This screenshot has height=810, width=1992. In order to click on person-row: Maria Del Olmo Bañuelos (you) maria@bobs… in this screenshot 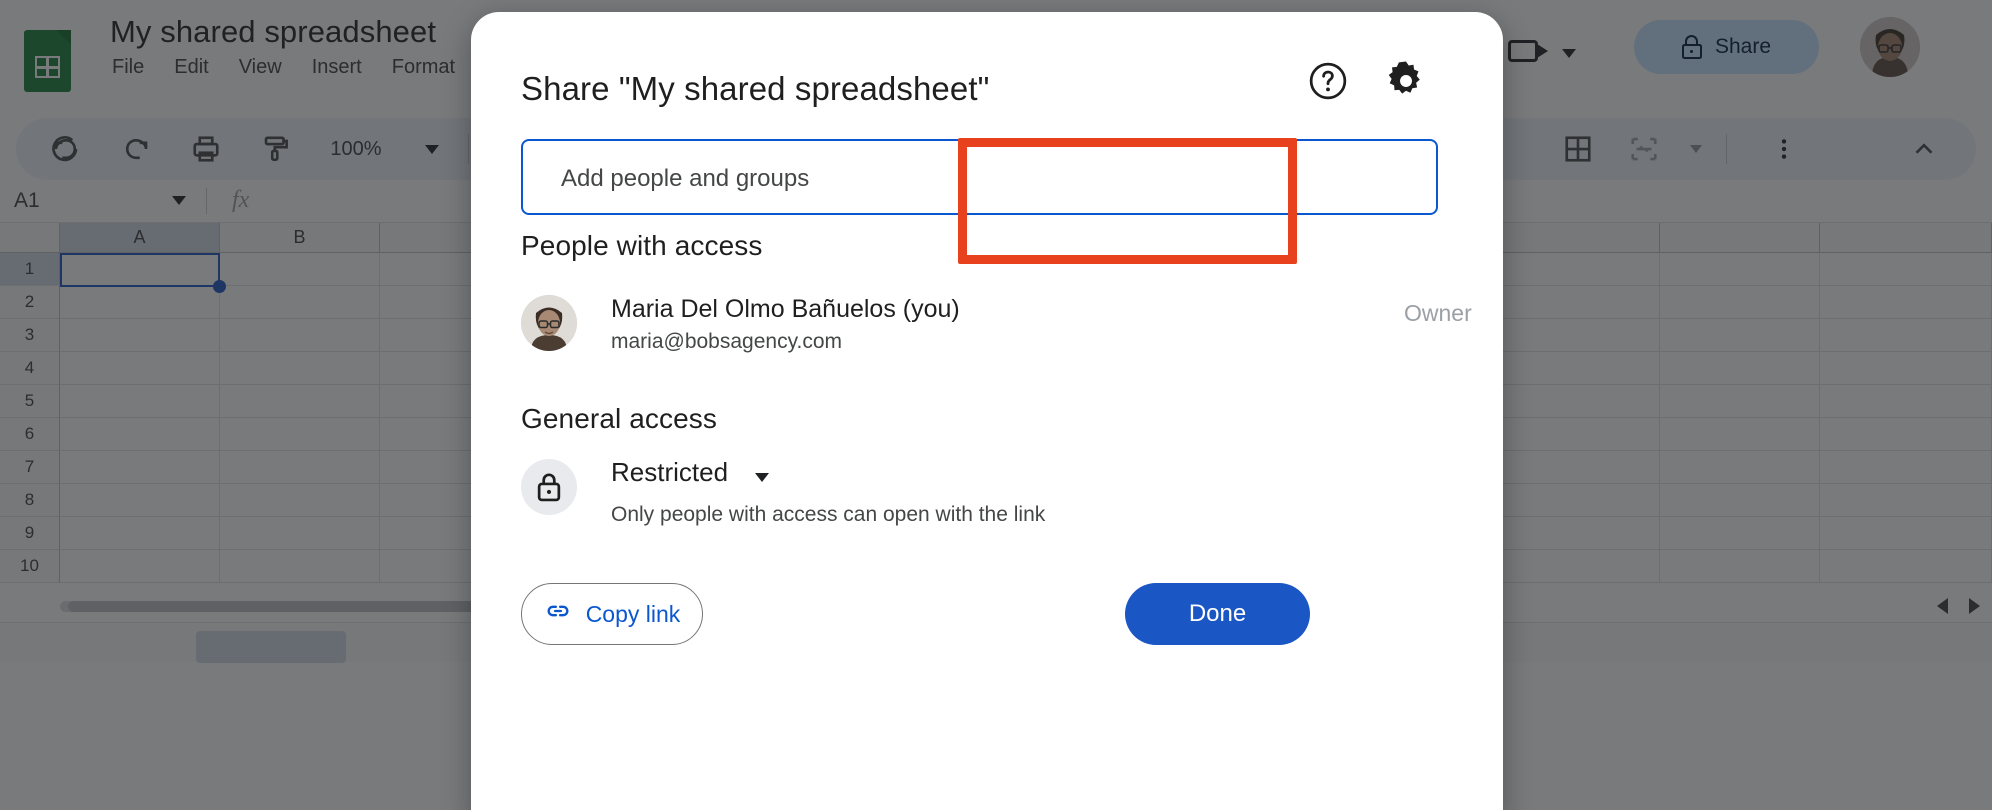, I will do `click(996, 326)`.